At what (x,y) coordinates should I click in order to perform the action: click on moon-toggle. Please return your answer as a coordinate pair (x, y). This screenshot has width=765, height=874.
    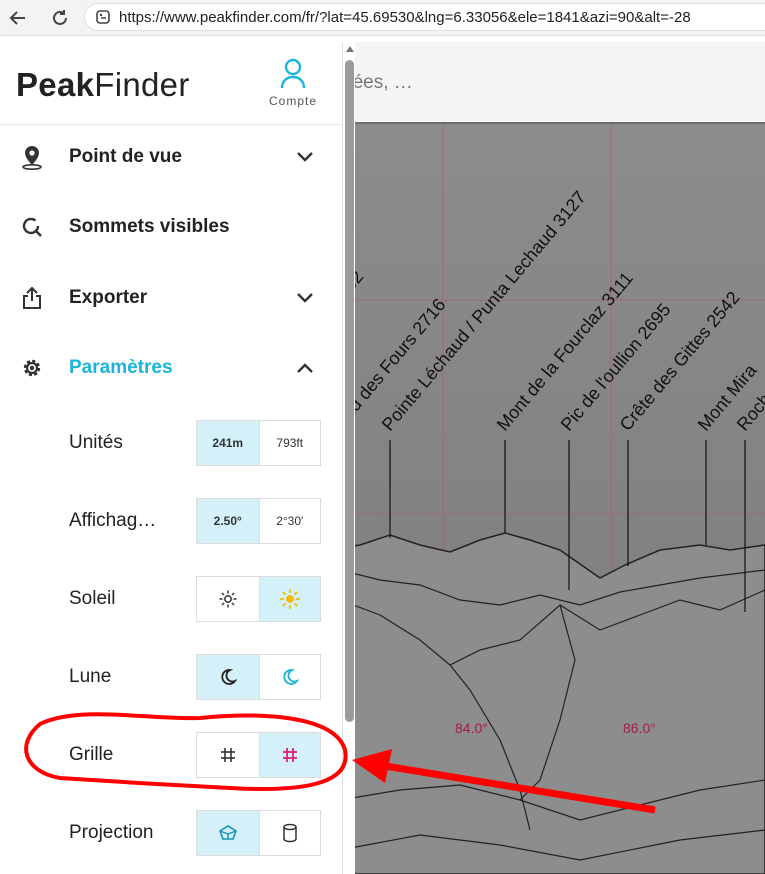
    Looking at the image, I should click on (258, 677).